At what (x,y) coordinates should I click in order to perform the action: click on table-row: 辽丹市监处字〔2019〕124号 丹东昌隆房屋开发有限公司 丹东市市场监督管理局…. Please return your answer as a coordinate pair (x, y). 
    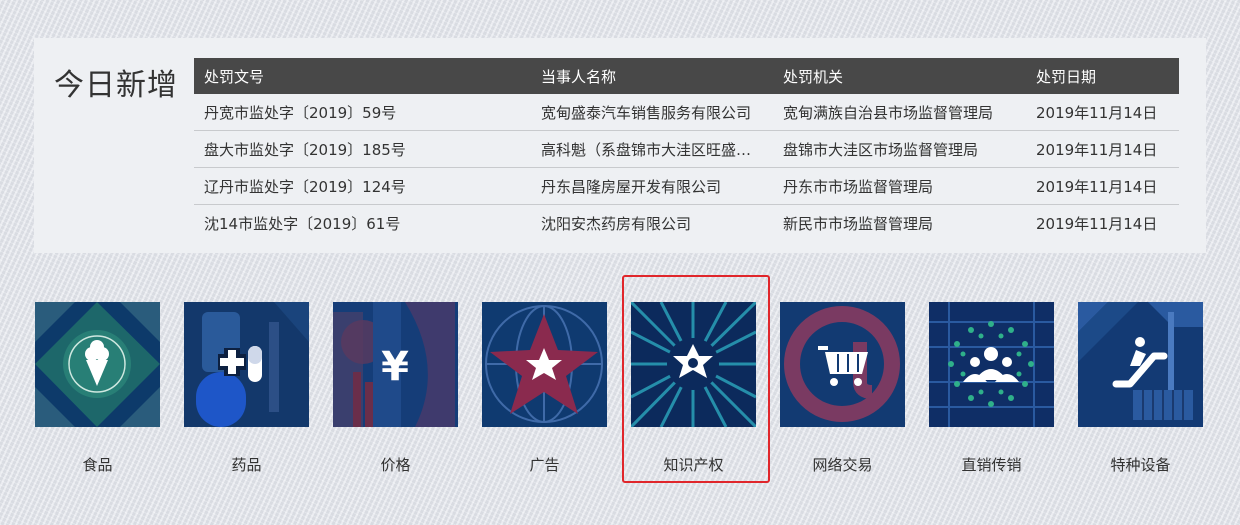
    Looking at the image, I should click on (686, 186).